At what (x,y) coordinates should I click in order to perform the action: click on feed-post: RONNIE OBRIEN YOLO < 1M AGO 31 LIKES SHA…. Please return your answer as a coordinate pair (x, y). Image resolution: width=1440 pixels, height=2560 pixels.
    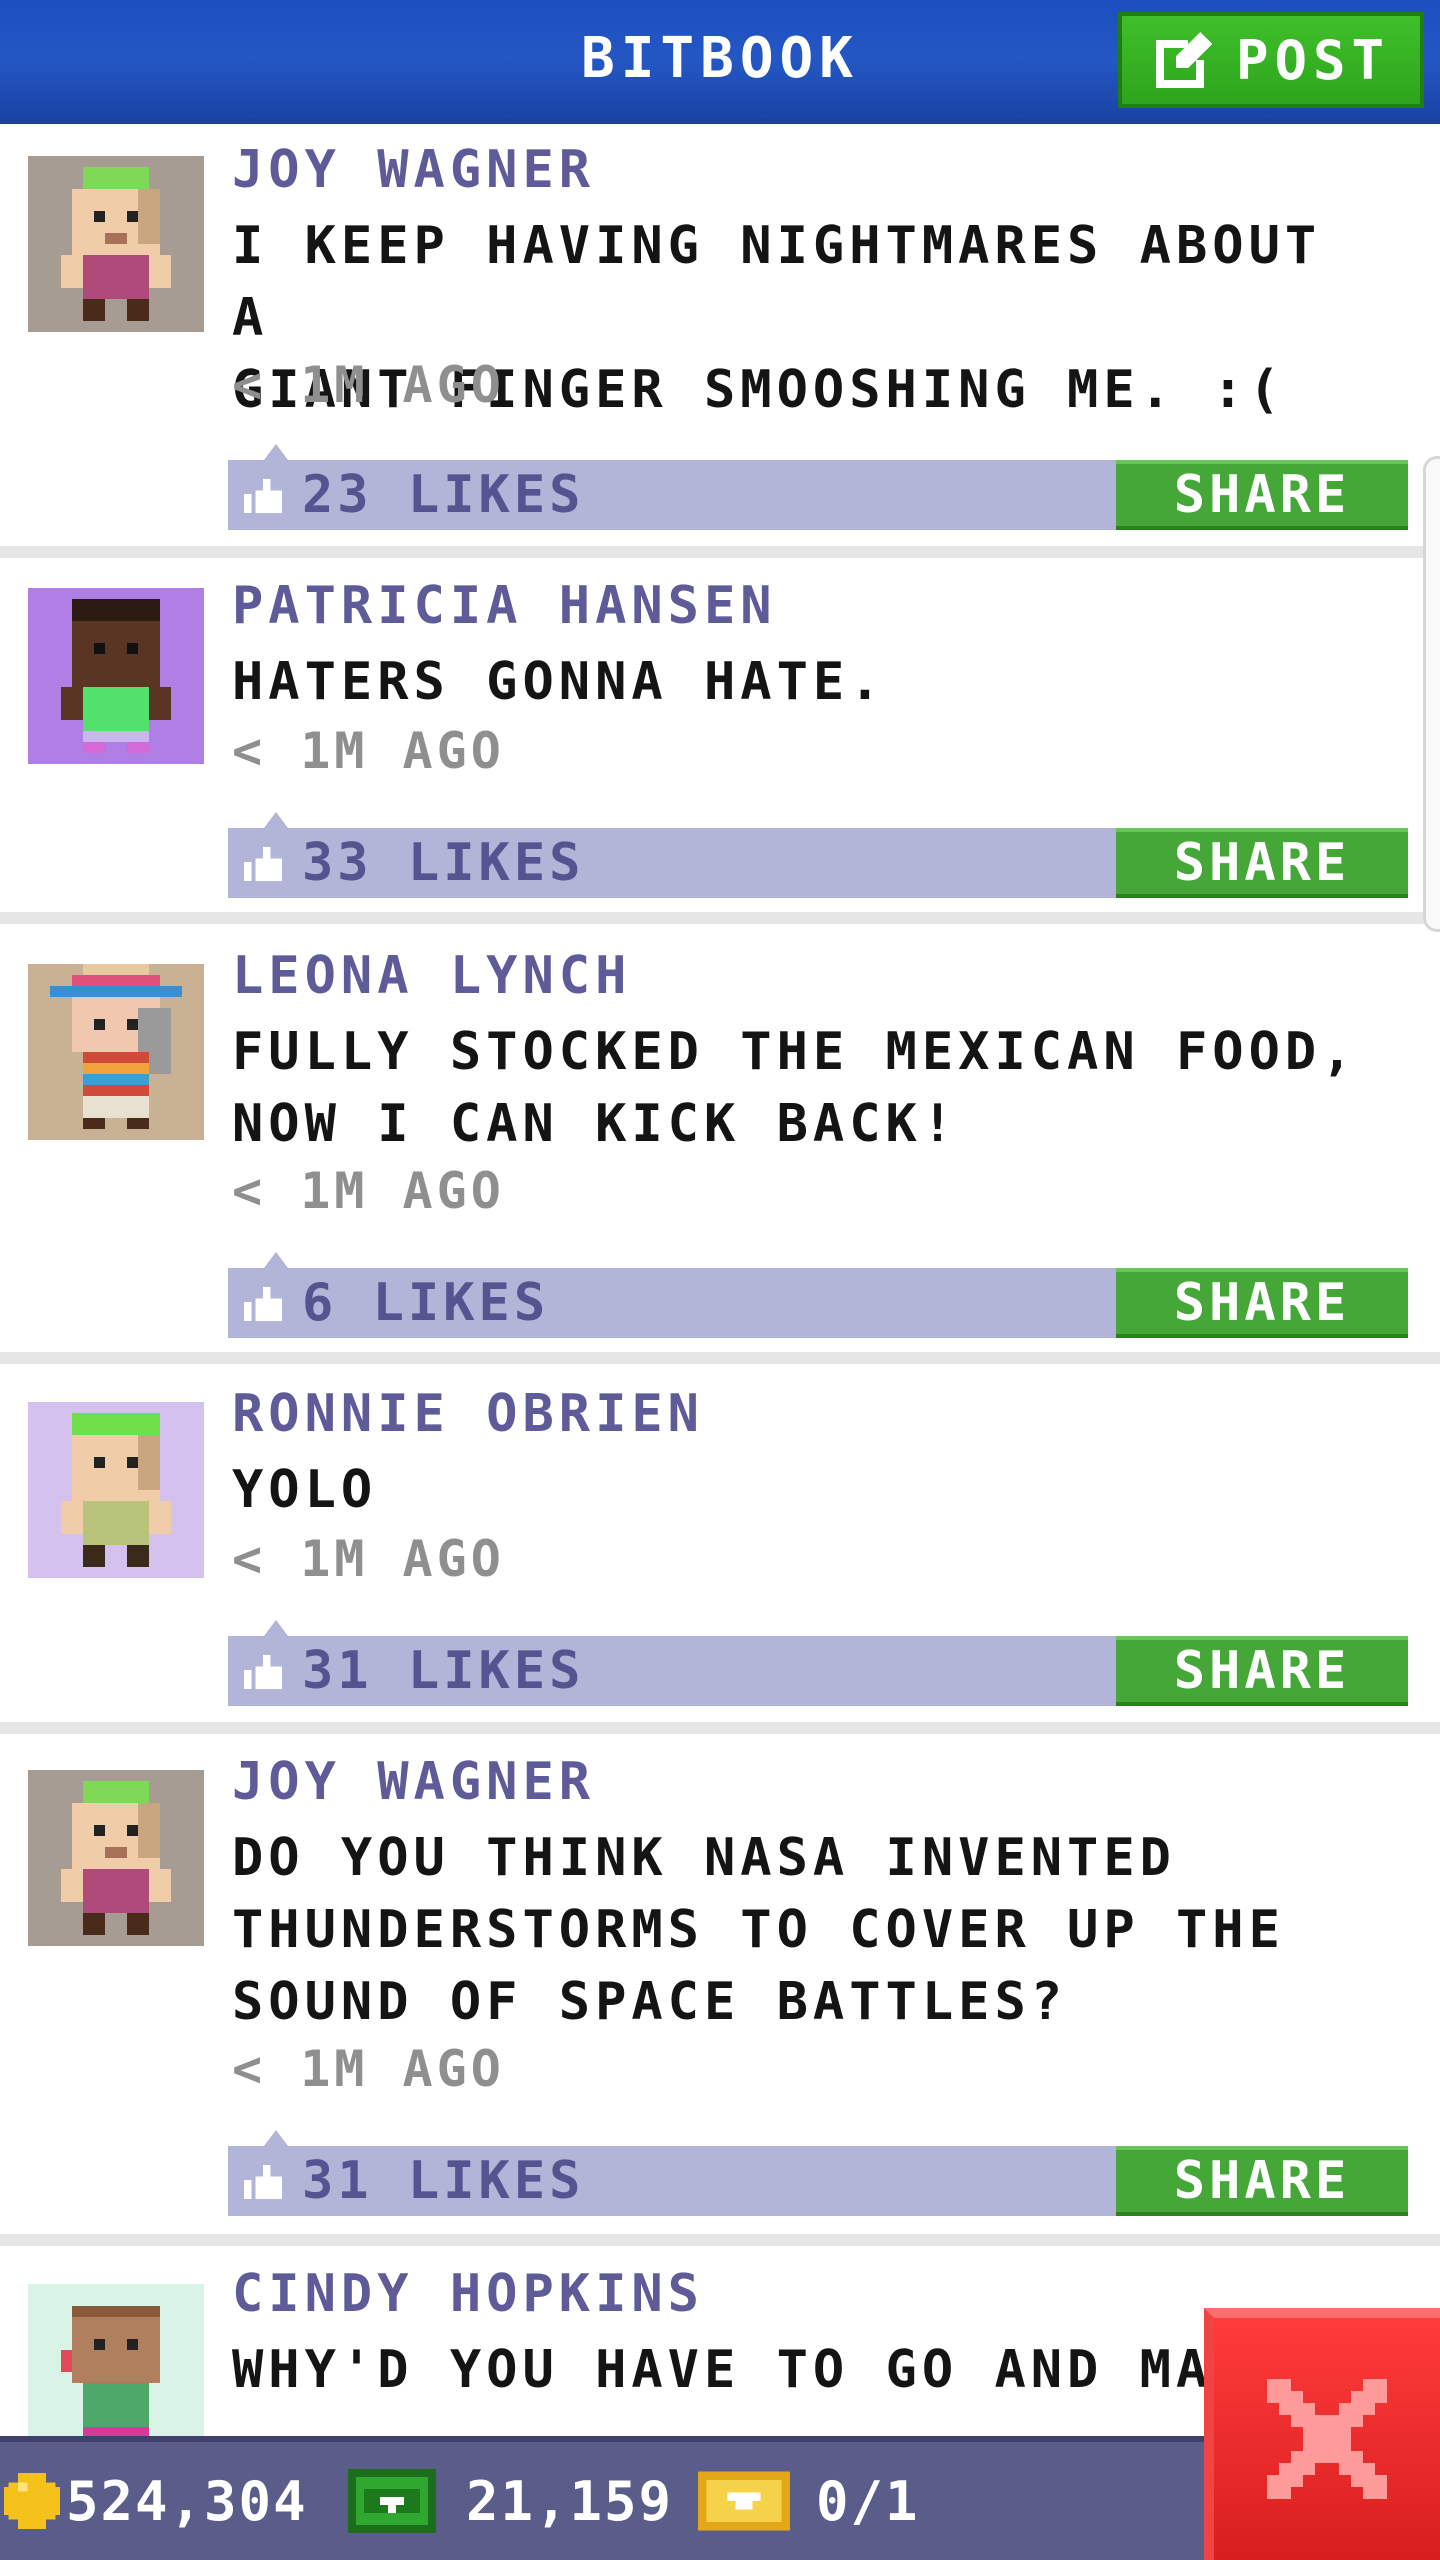
    Looking at the image, I should click on (720, 1549).